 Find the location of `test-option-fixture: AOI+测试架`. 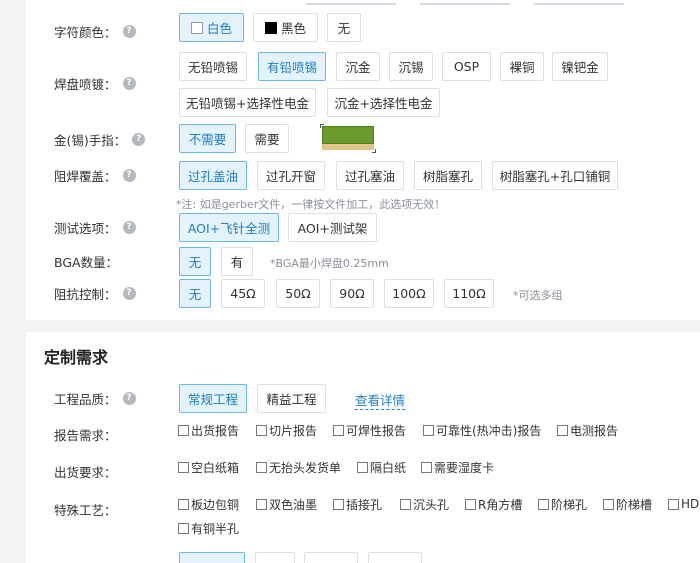

test-option-fixture: AOI+测试架 is located at coordinates (332, 227).